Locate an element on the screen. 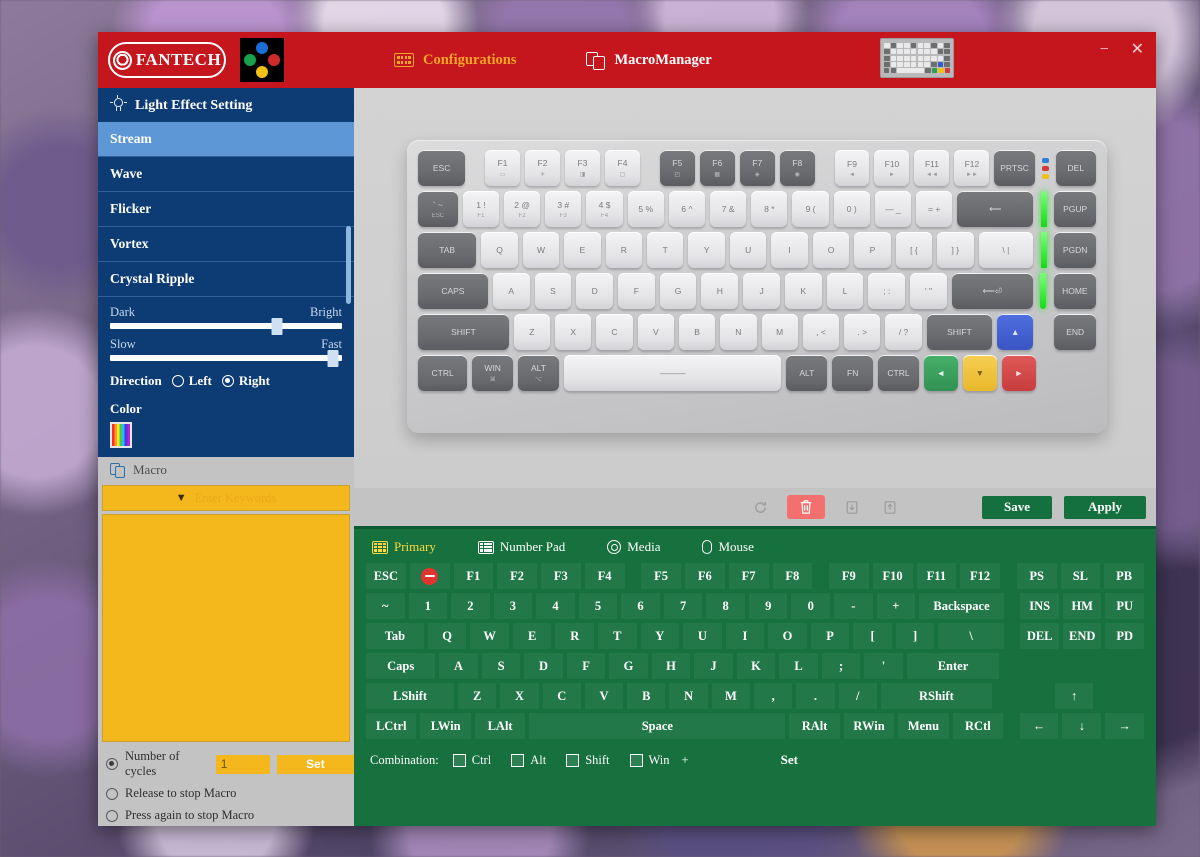  preview-key: ALT ⌥ is located at coordinates (538, 373).